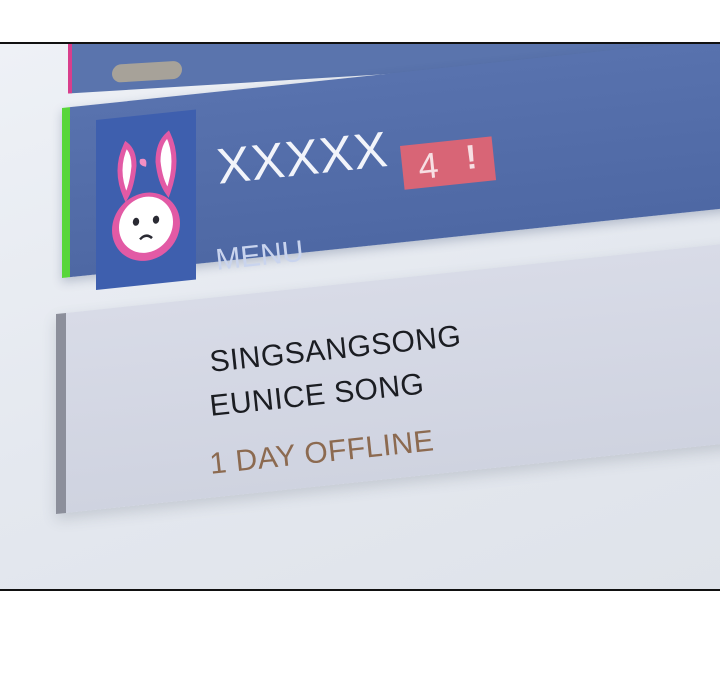  Describe the element at coordinates (471, 158) in the screenshot. I see `exclamation-icon: !` at that location.